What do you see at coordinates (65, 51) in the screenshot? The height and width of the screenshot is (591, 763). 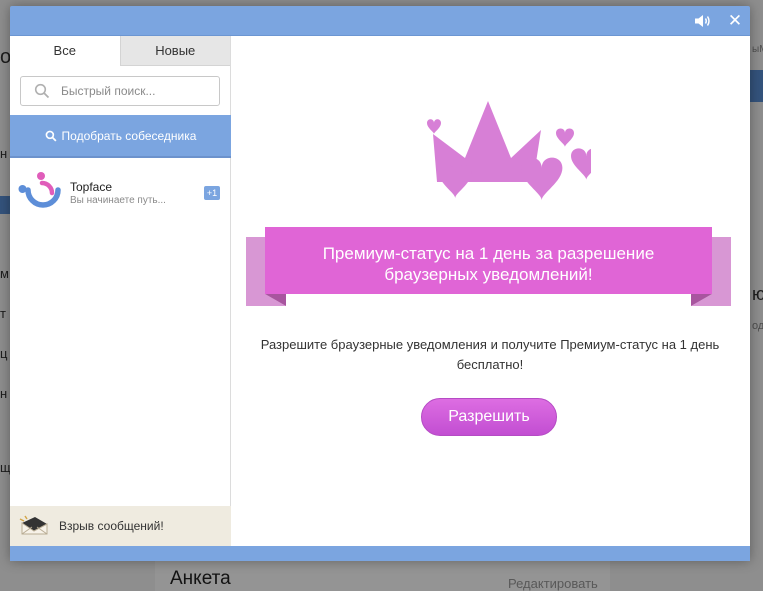 I see `tab-all: Все` at bounding box center [65, 51].